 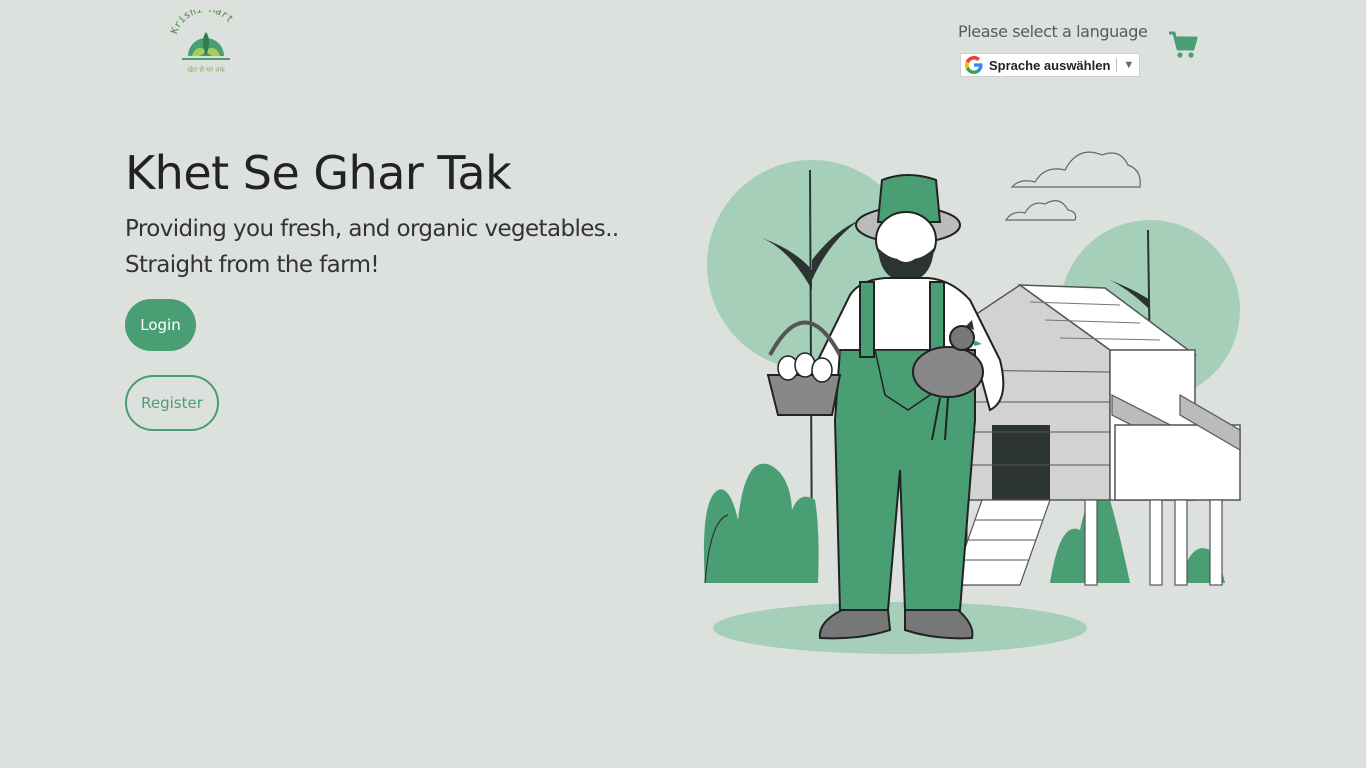 I want to click on hero-subtitle-line2: Straight from the farm!, so click(x=252, y=265).